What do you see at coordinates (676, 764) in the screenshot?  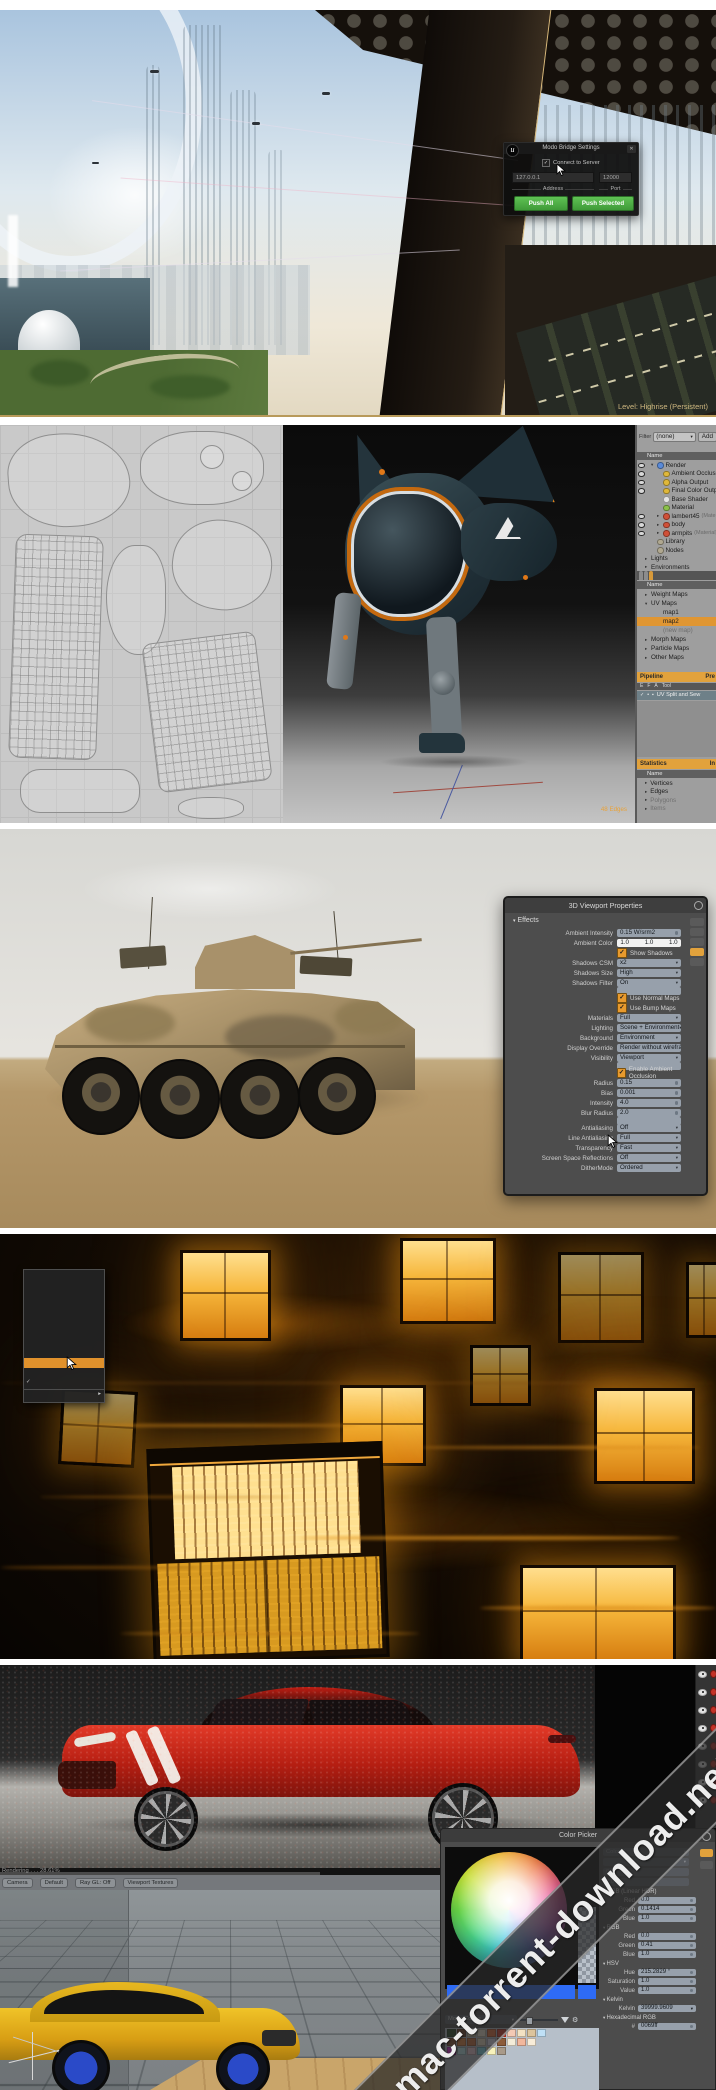 I see `statistics-header: Statistics In` at bounding box center [676, 764].